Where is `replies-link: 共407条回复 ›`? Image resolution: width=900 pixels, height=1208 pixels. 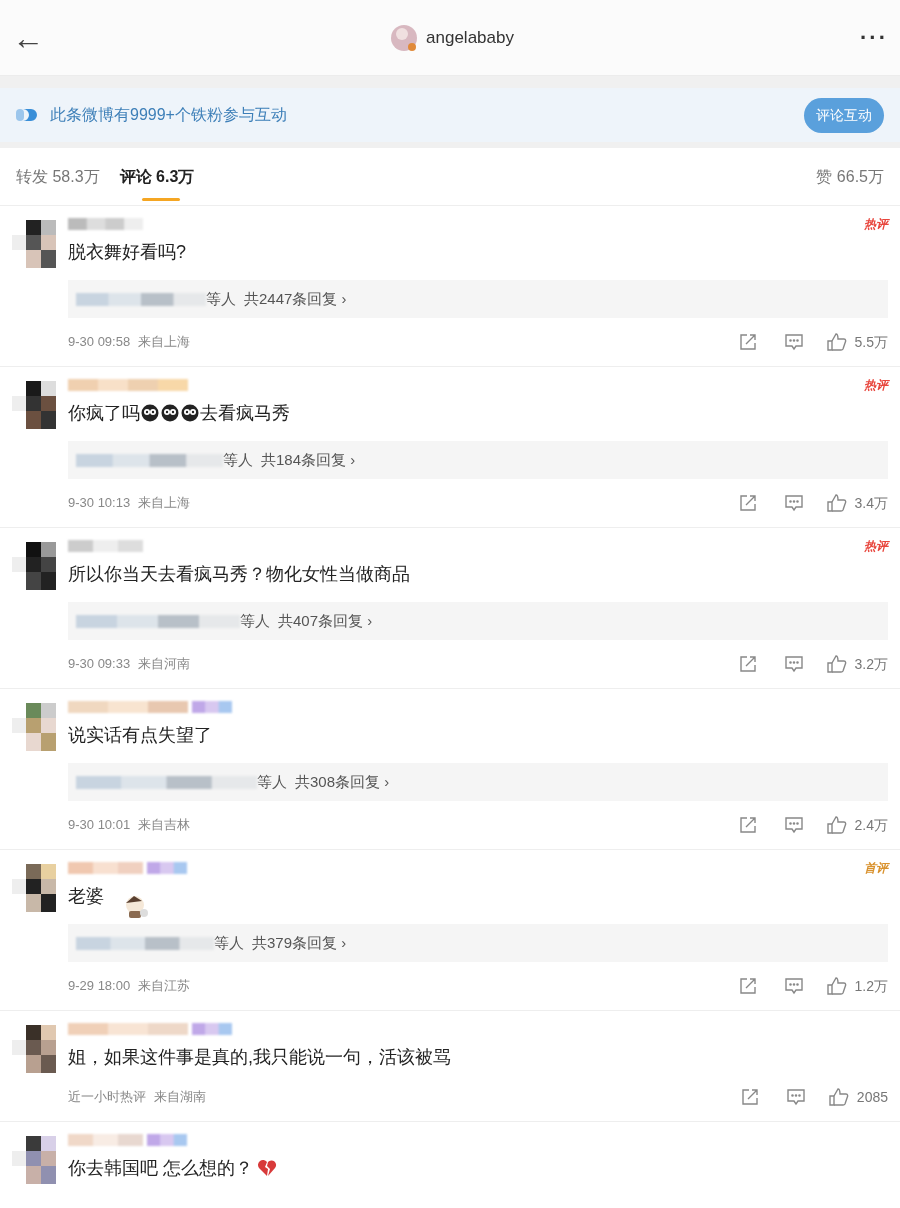 replies-link: 共407条回复 › is located at coordinates (325, 621).